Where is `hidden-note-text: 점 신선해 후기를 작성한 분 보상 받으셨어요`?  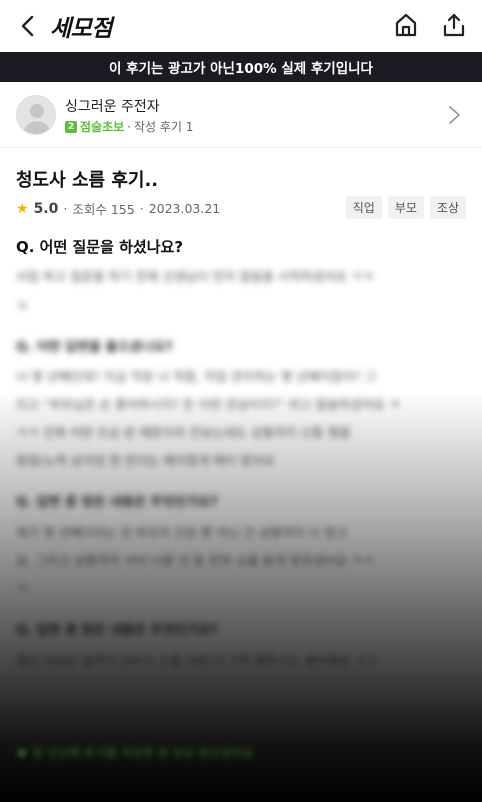 hidden-note-text: 점 신선해 후기를 작성한 분 보상 받으셨어요 is located at coordinates (143, 753).